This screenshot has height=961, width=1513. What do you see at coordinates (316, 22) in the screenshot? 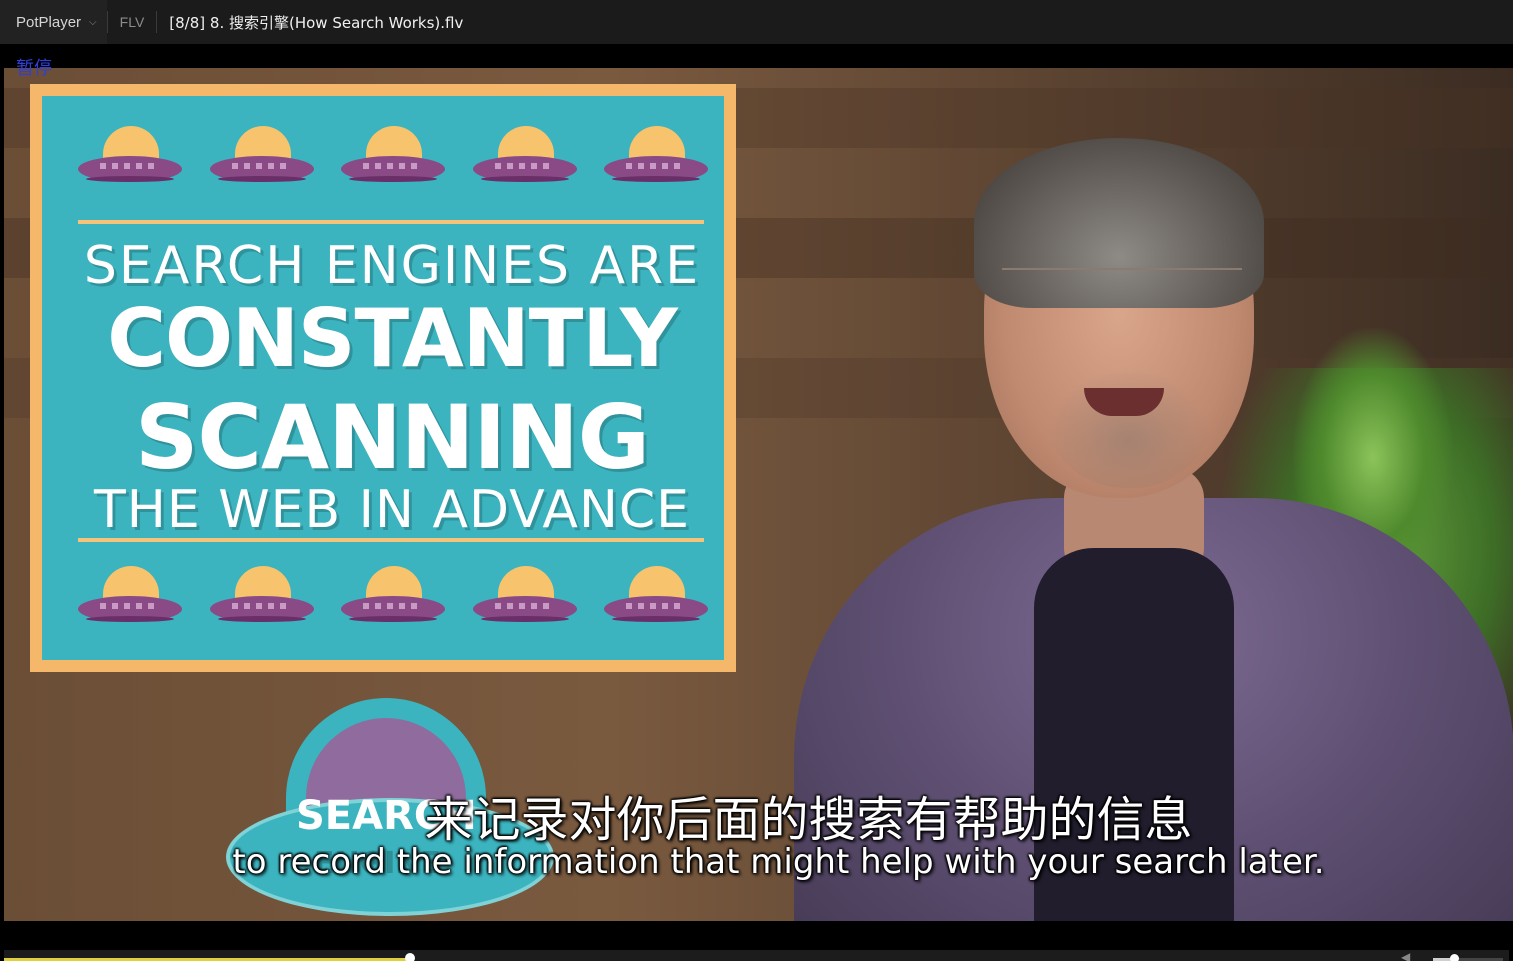
I see `file-title: [8/8] 8. 搜索引擎(How Search Works).flv` at bounding box center [316, 22].